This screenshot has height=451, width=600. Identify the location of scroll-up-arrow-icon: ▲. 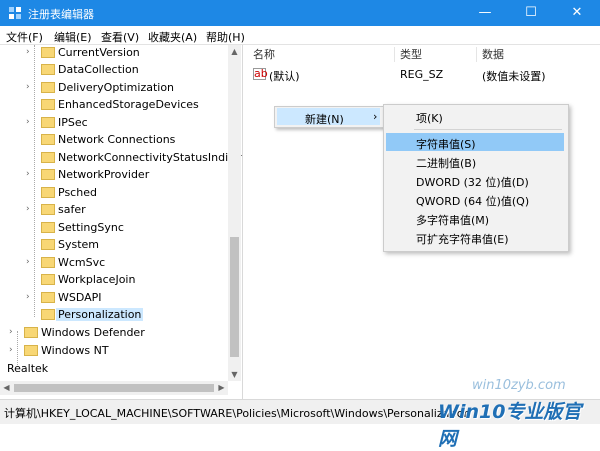
(234, 51).